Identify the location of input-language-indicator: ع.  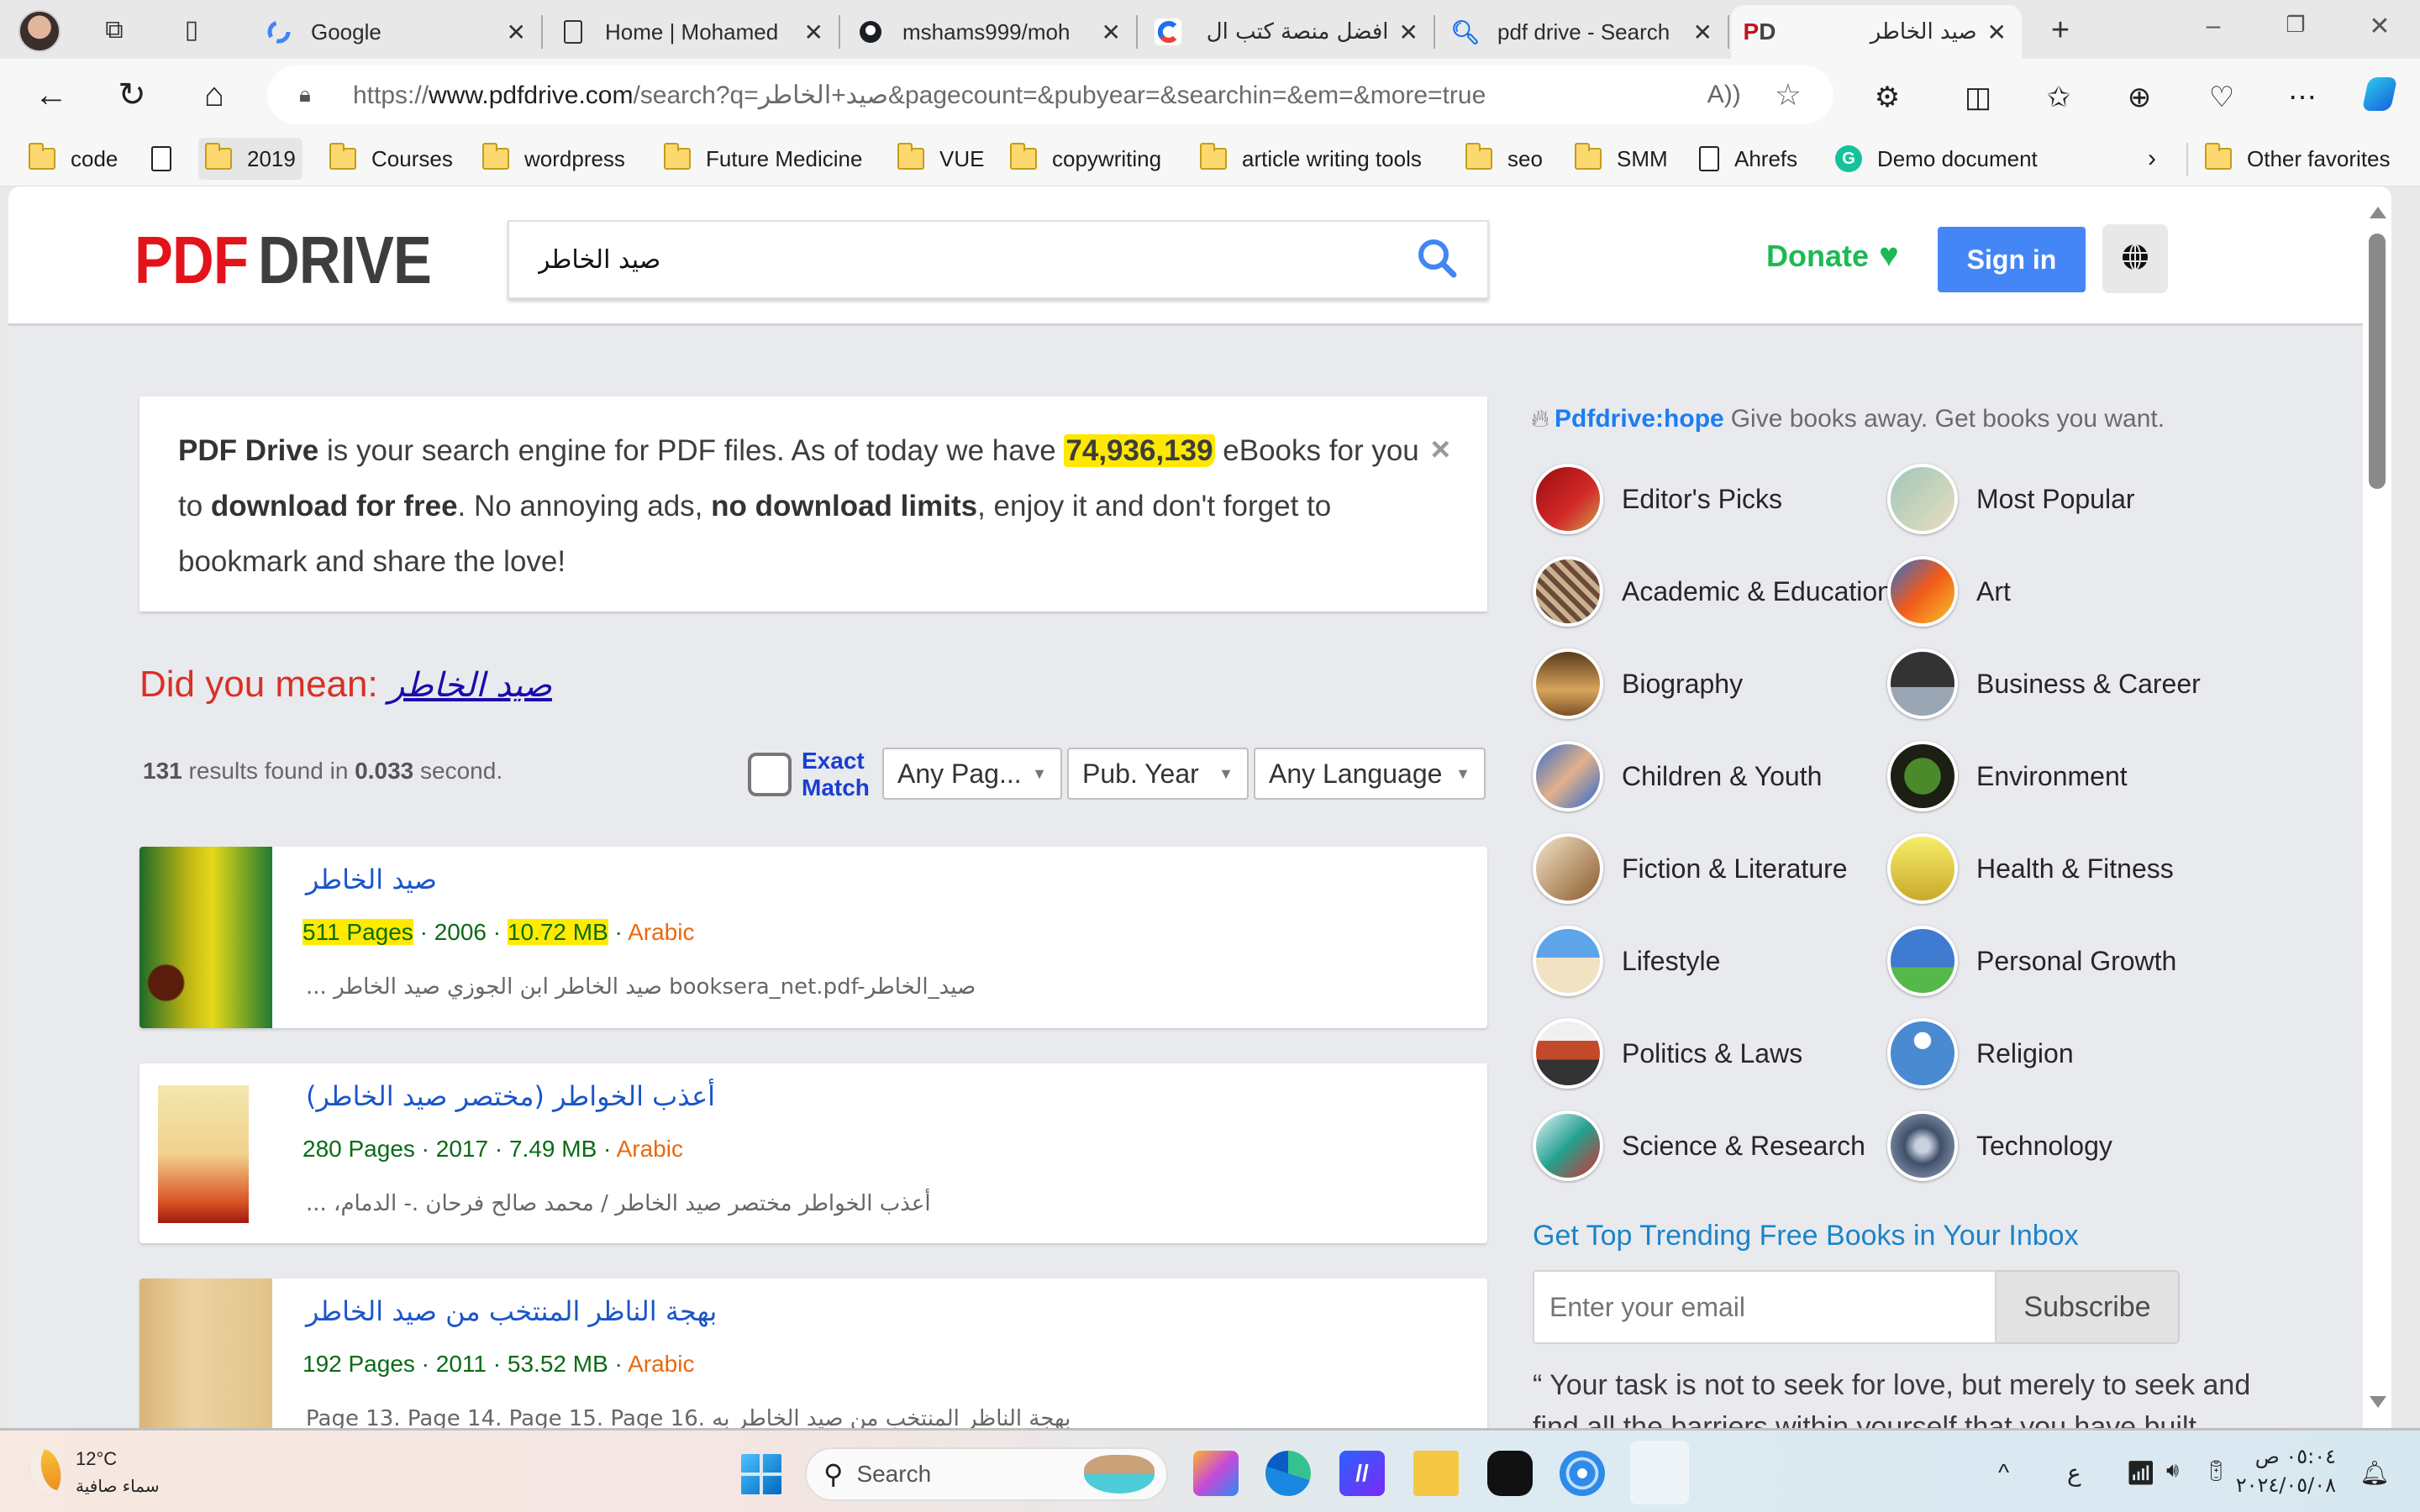
(2074, 1473).